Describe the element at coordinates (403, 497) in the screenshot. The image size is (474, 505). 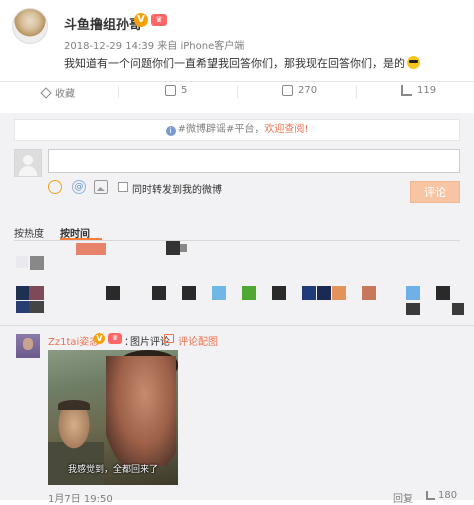
I see `reply-button: 回复` at that location.